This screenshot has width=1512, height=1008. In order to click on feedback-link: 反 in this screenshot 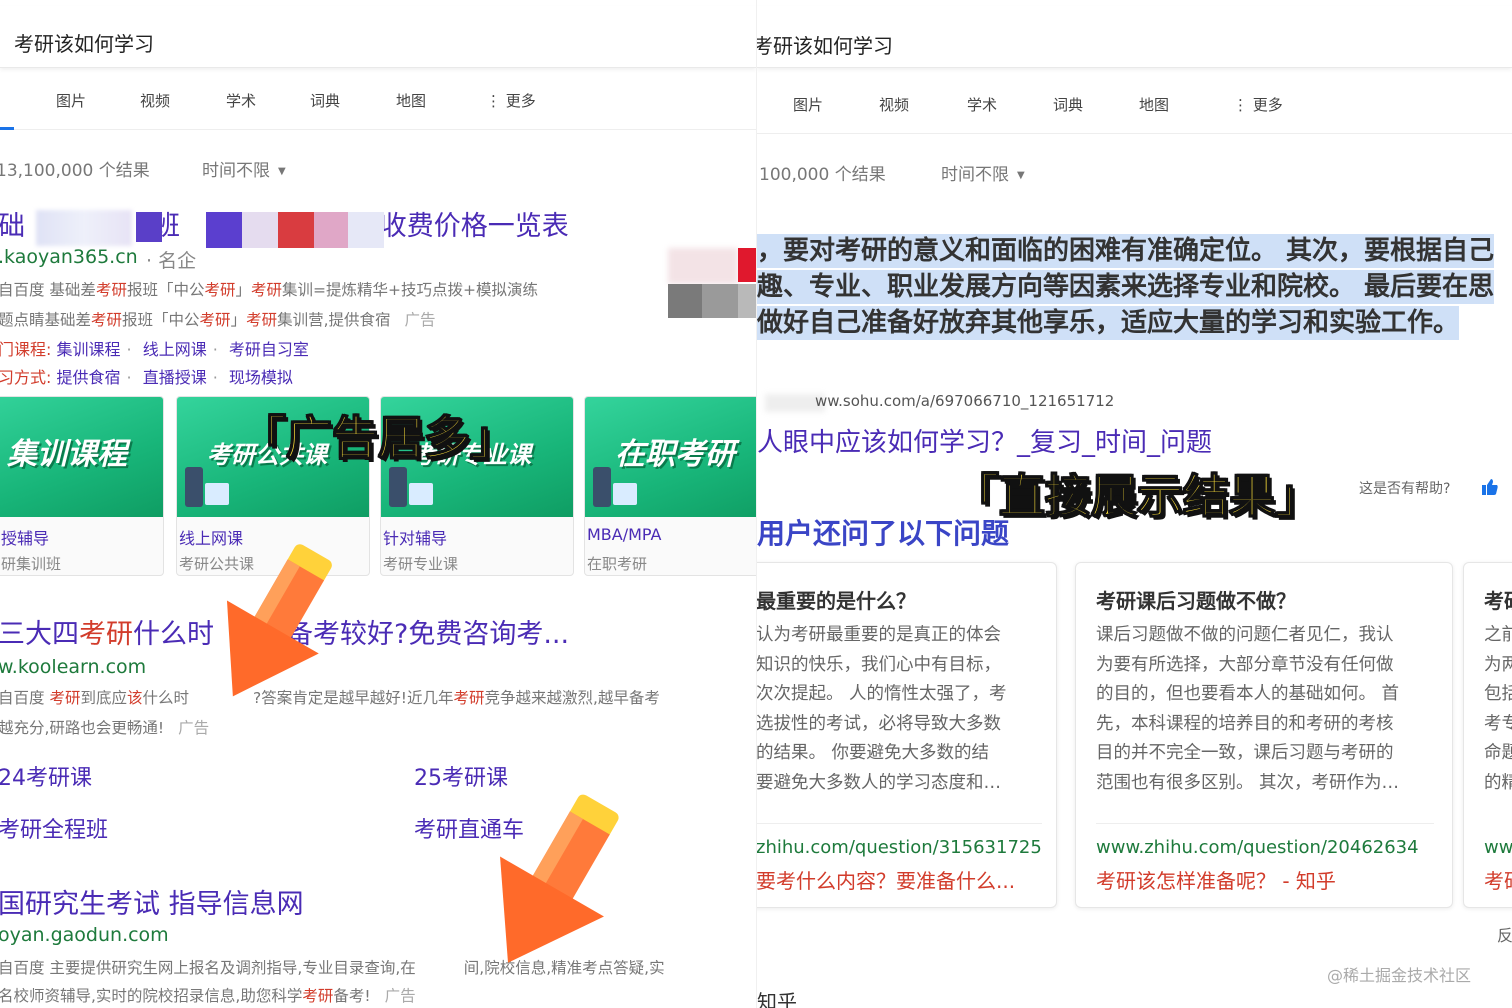, I will do `click(1504, 934)`.